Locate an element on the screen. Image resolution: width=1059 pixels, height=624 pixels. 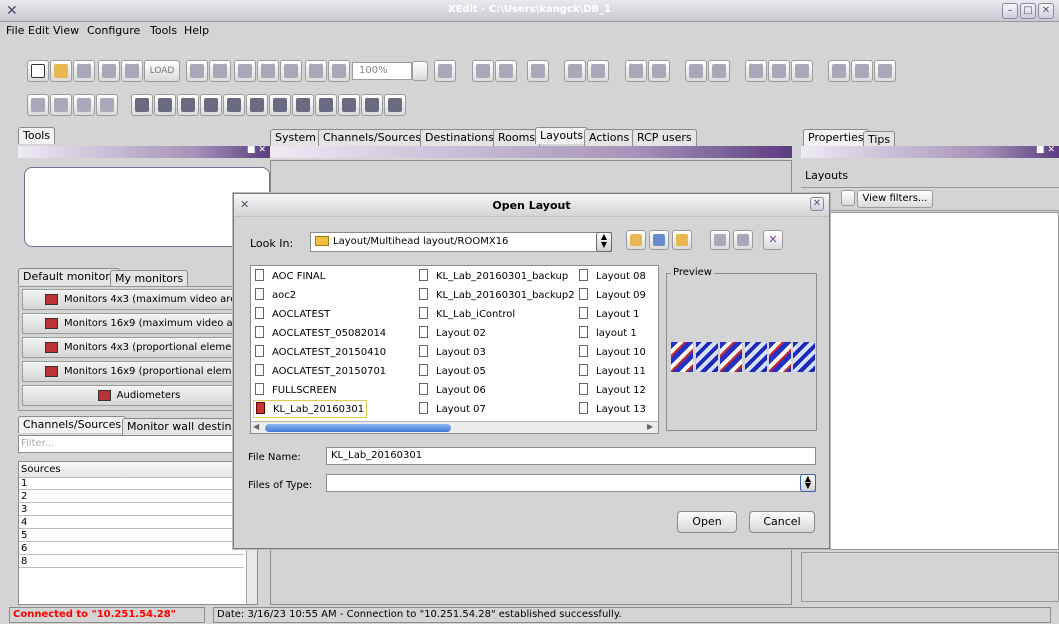
grid-button is located at coordinates (538, 71).